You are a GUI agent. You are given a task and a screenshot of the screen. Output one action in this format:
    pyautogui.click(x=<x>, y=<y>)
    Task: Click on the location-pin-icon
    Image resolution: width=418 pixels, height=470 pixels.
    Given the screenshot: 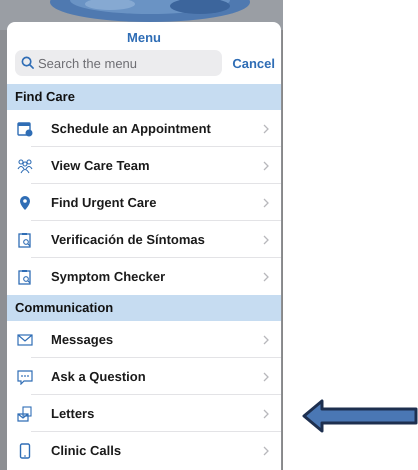 What is the action you would take?
    pyautogui.click(x=25, y=202)
    